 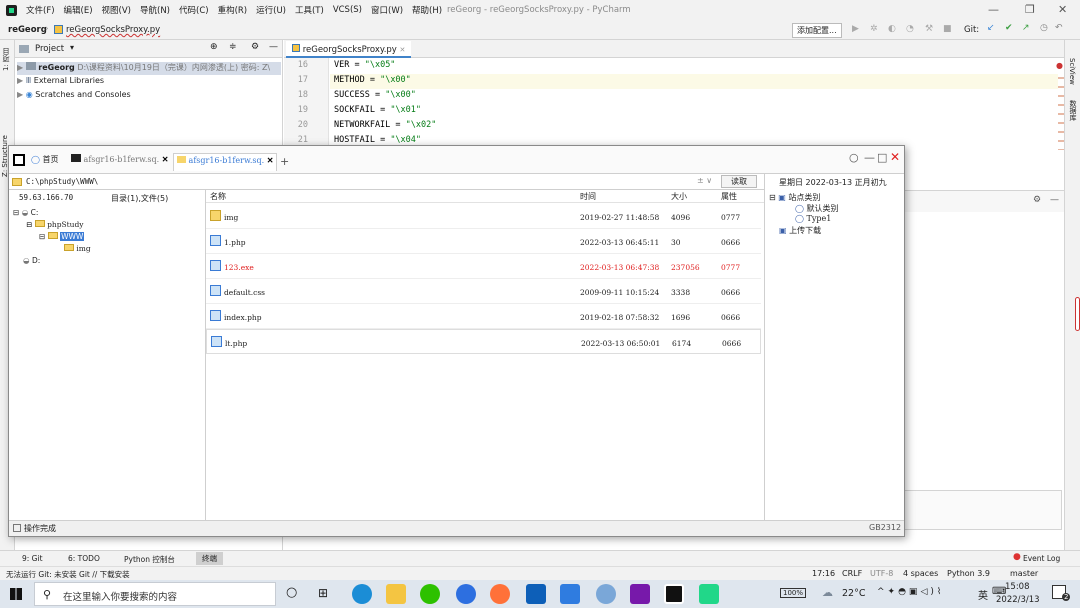 I want to click on menu-code: 代码(C), so click(x=194, y=10).